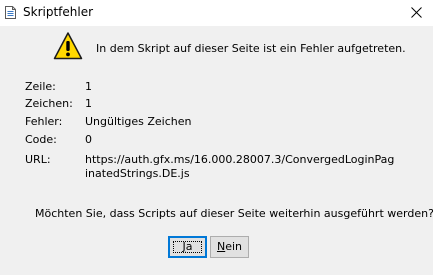 This screenshot has width=433, height=275. I want to click on error-value: Ungültiges Zeichen, so click(138, 121).